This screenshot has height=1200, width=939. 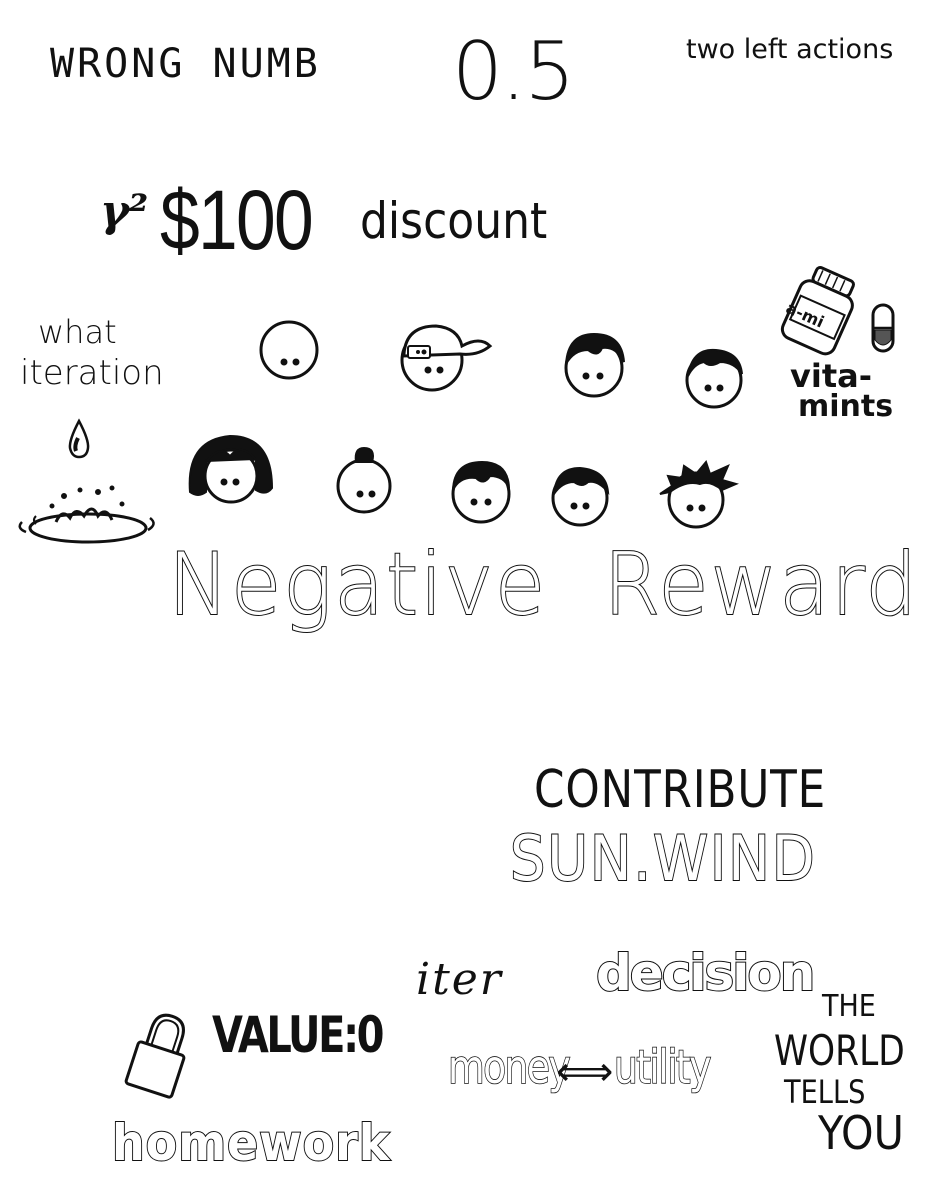 I want to click on you-text: YOU, so click(x=861, y=1133).